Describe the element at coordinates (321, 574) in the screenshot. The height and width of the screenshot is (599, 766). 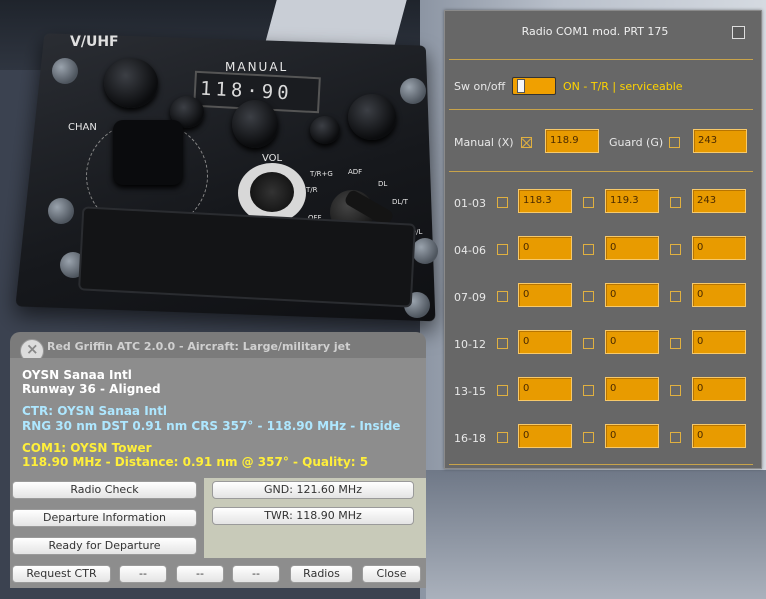
I see `radios-button: Radios` at that location.